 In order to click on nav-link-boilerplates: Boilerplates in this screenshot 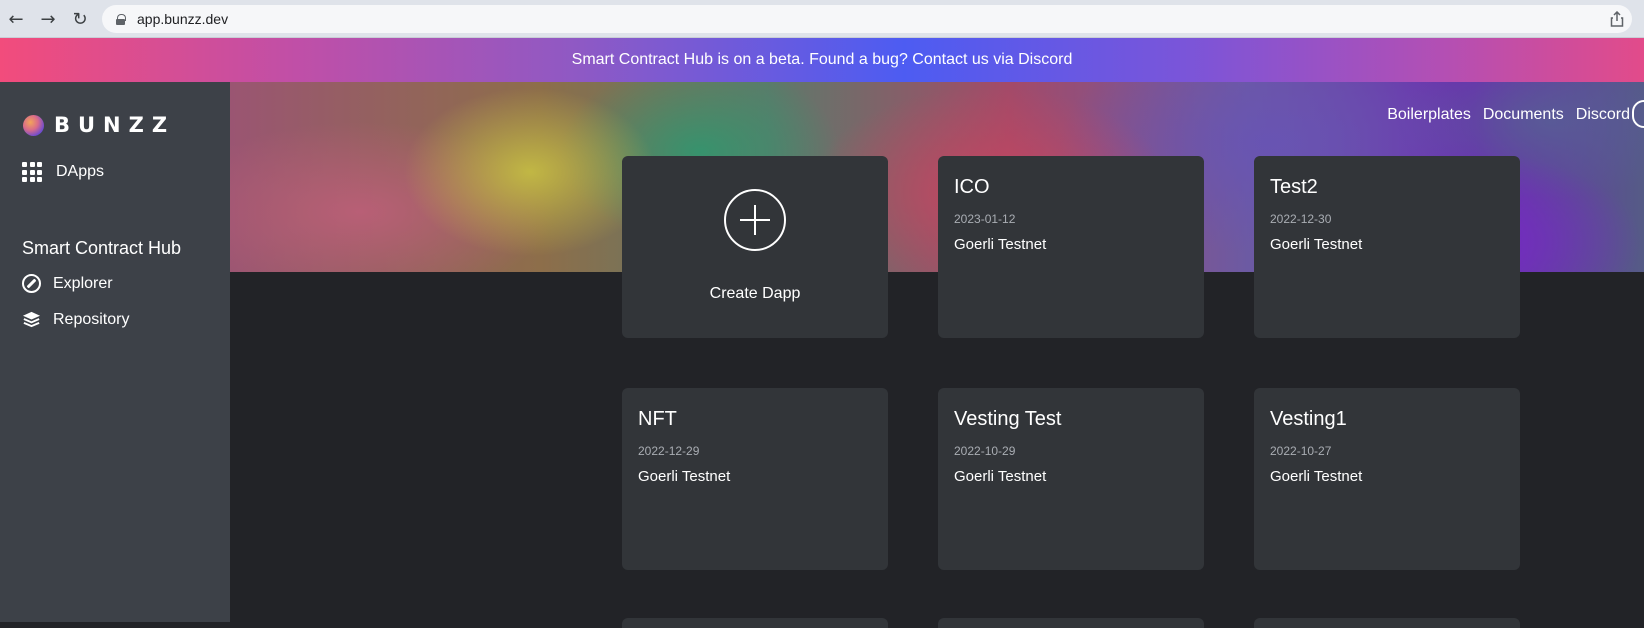, I will do `click(1429, 115)`.